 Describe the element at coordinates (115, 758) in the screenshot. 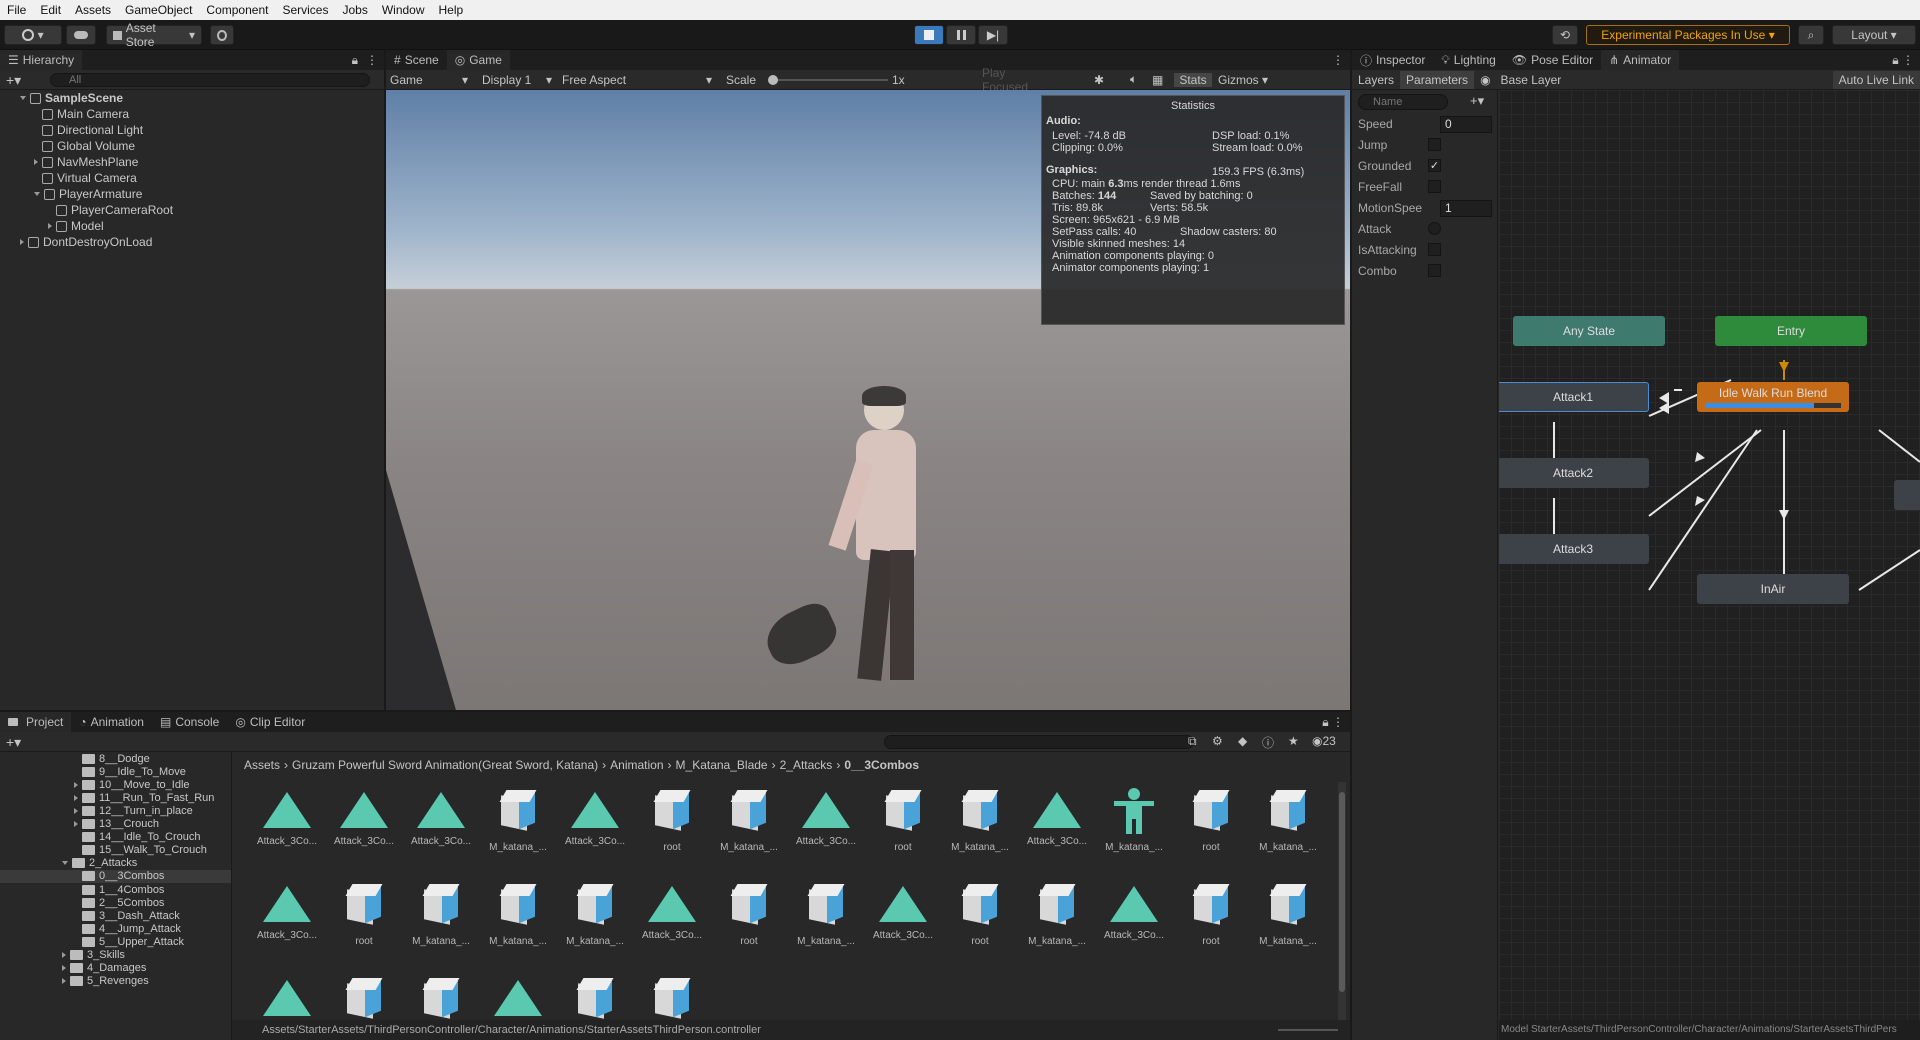

I see `folder-tree-item: 8__Dodge` at that location.